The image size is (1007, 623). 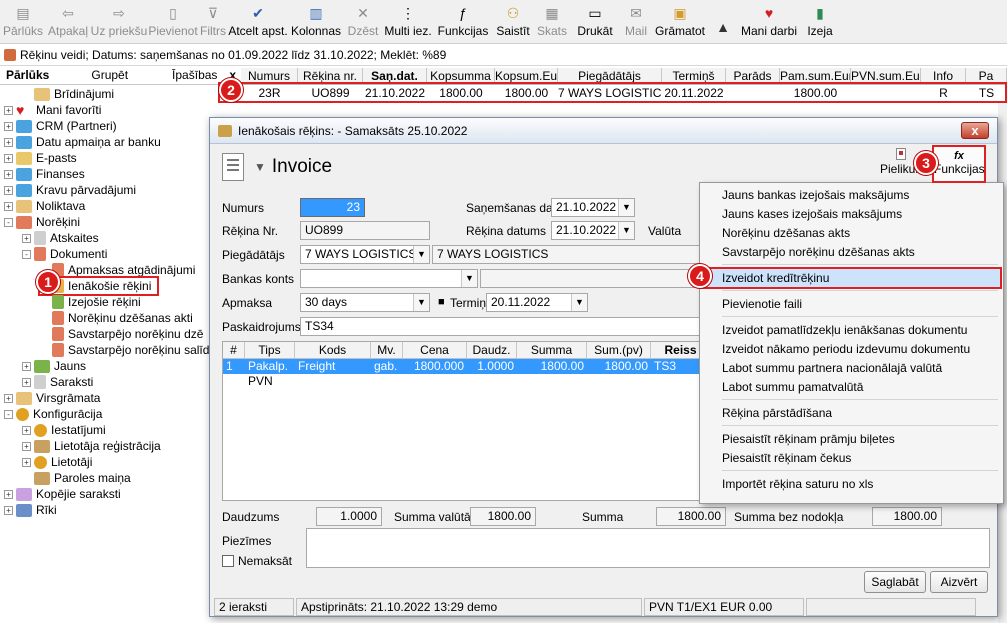 I want to click on tree-item: + E-pasts, so click(x=40, y=158).